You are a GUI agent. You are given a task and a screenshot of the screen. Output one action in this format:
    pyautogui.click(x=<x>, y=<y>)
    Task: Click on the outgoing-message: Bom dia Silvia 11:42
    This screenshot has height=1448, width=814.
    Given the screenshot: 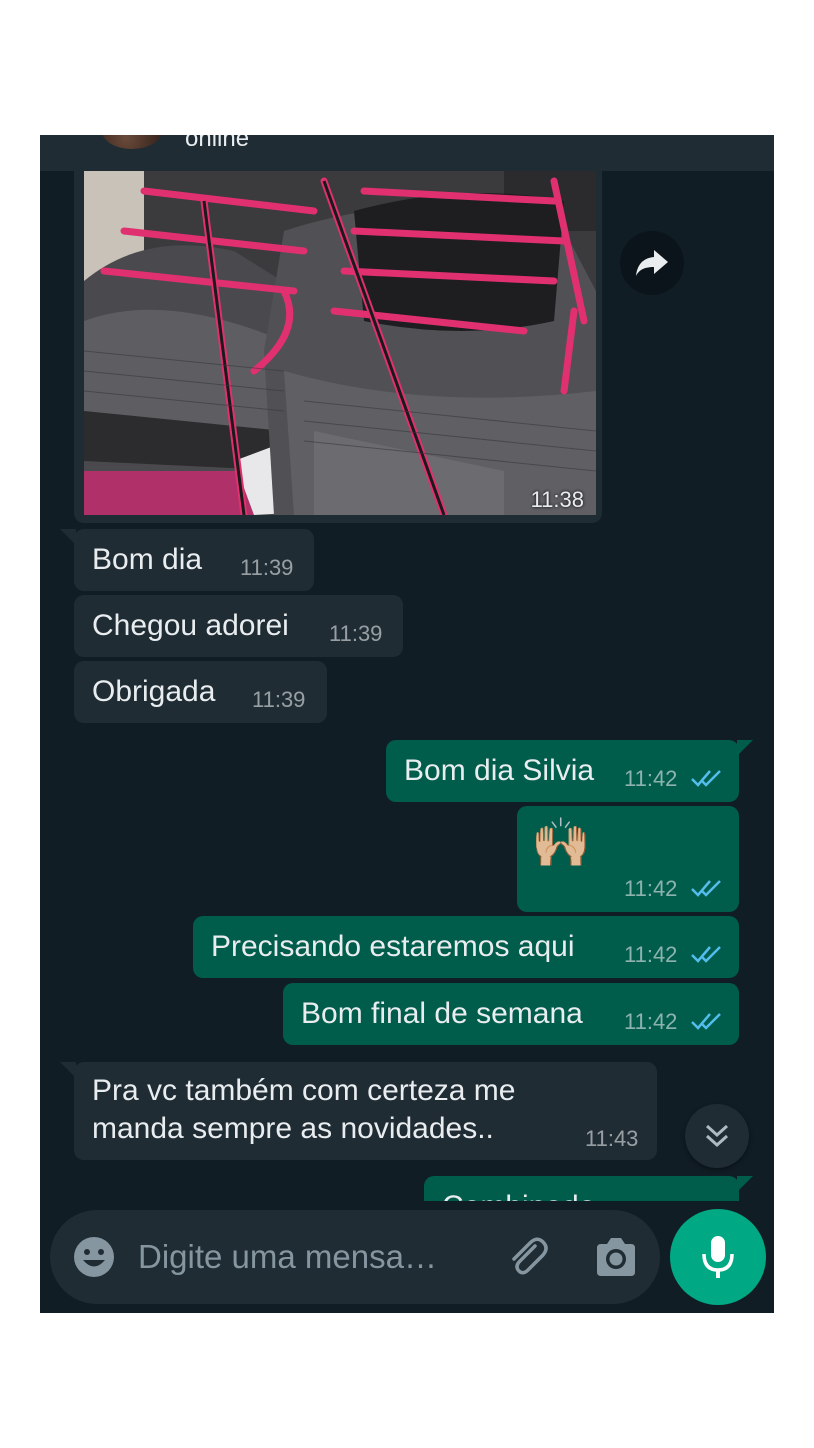 What is the action you would take?
    pyautogui.click(x=569, y=771)
    